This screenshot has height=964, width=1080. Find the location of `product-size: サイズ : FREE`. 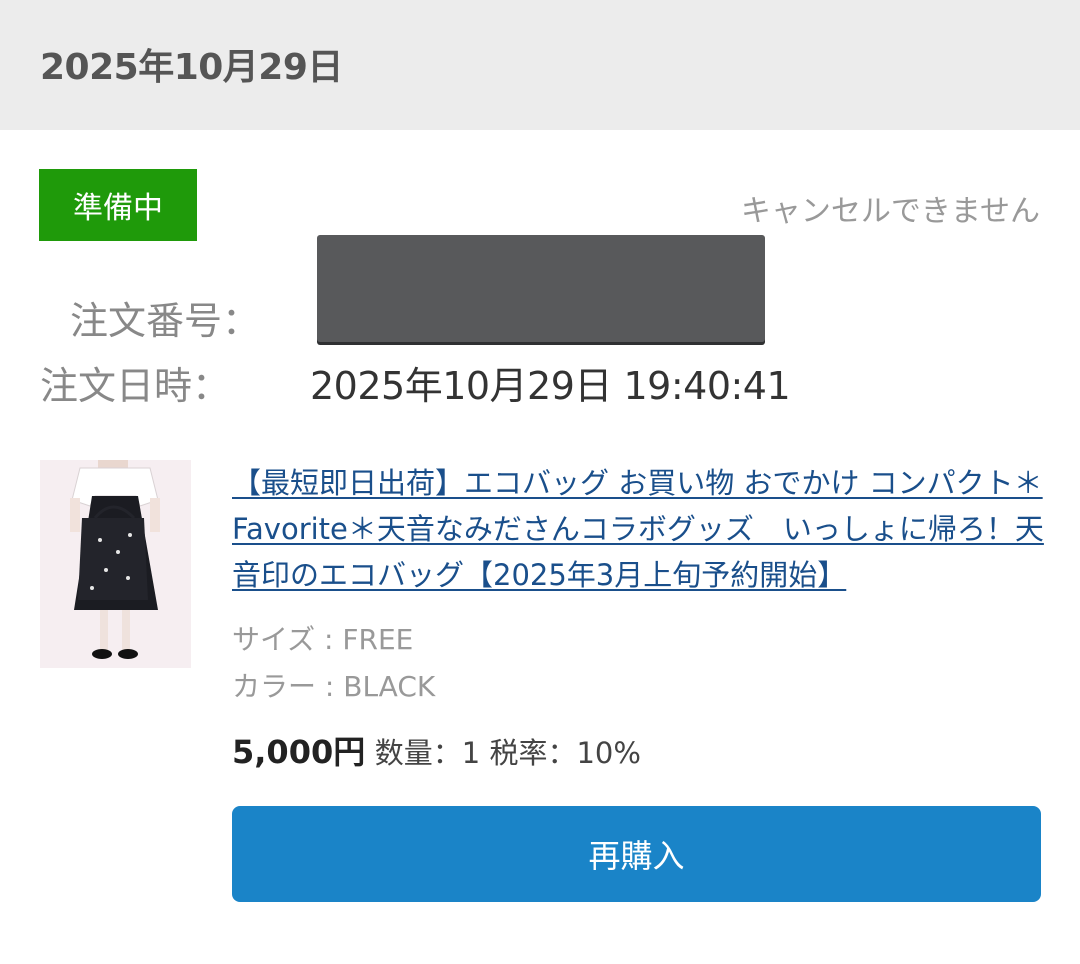

product-size: サイズ : FREE is located at coordinates (323, 639).